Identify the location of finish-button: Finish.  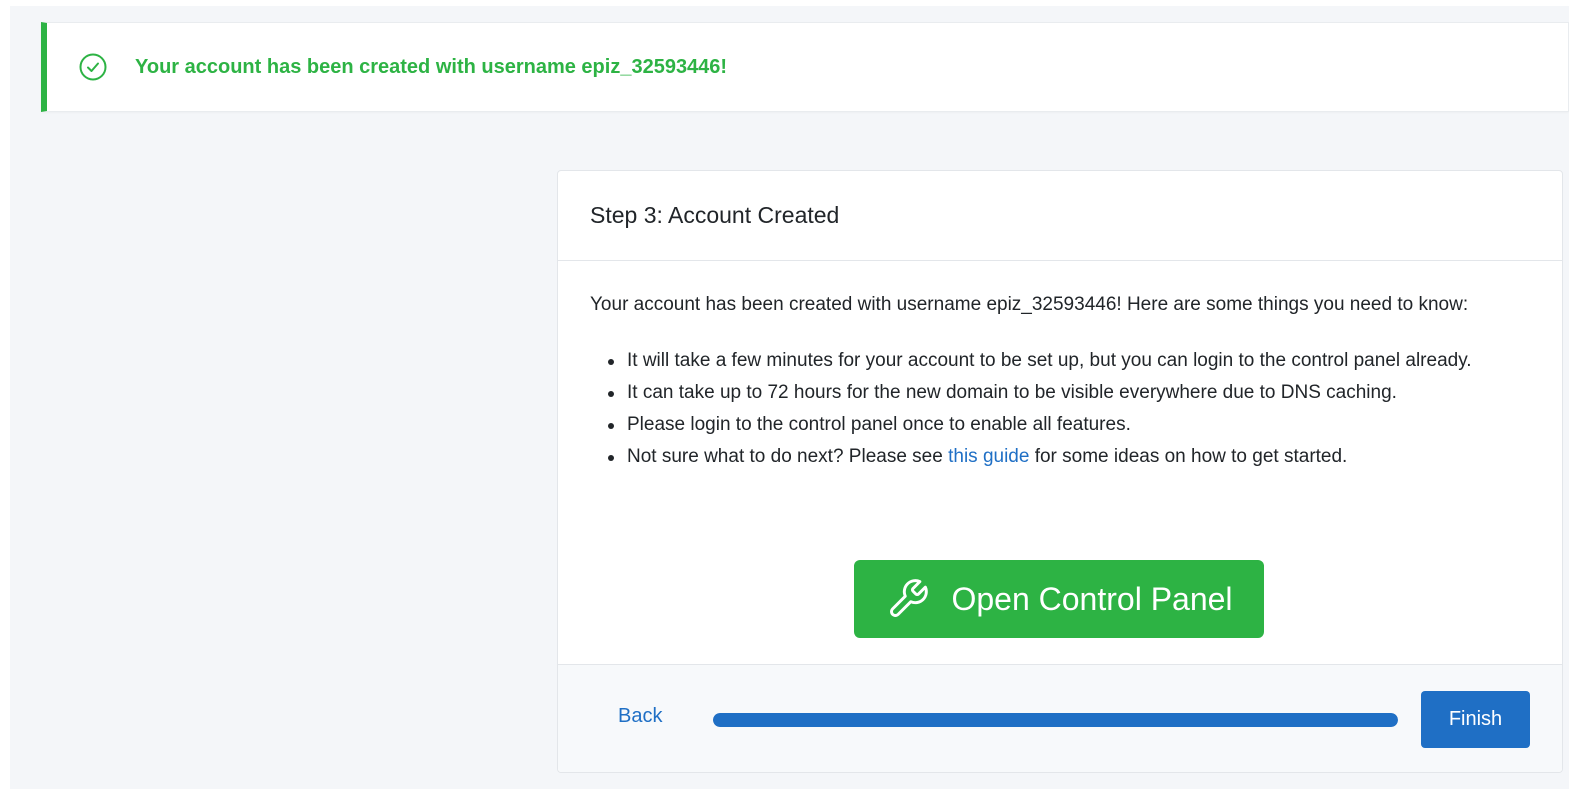
(1475, 719).